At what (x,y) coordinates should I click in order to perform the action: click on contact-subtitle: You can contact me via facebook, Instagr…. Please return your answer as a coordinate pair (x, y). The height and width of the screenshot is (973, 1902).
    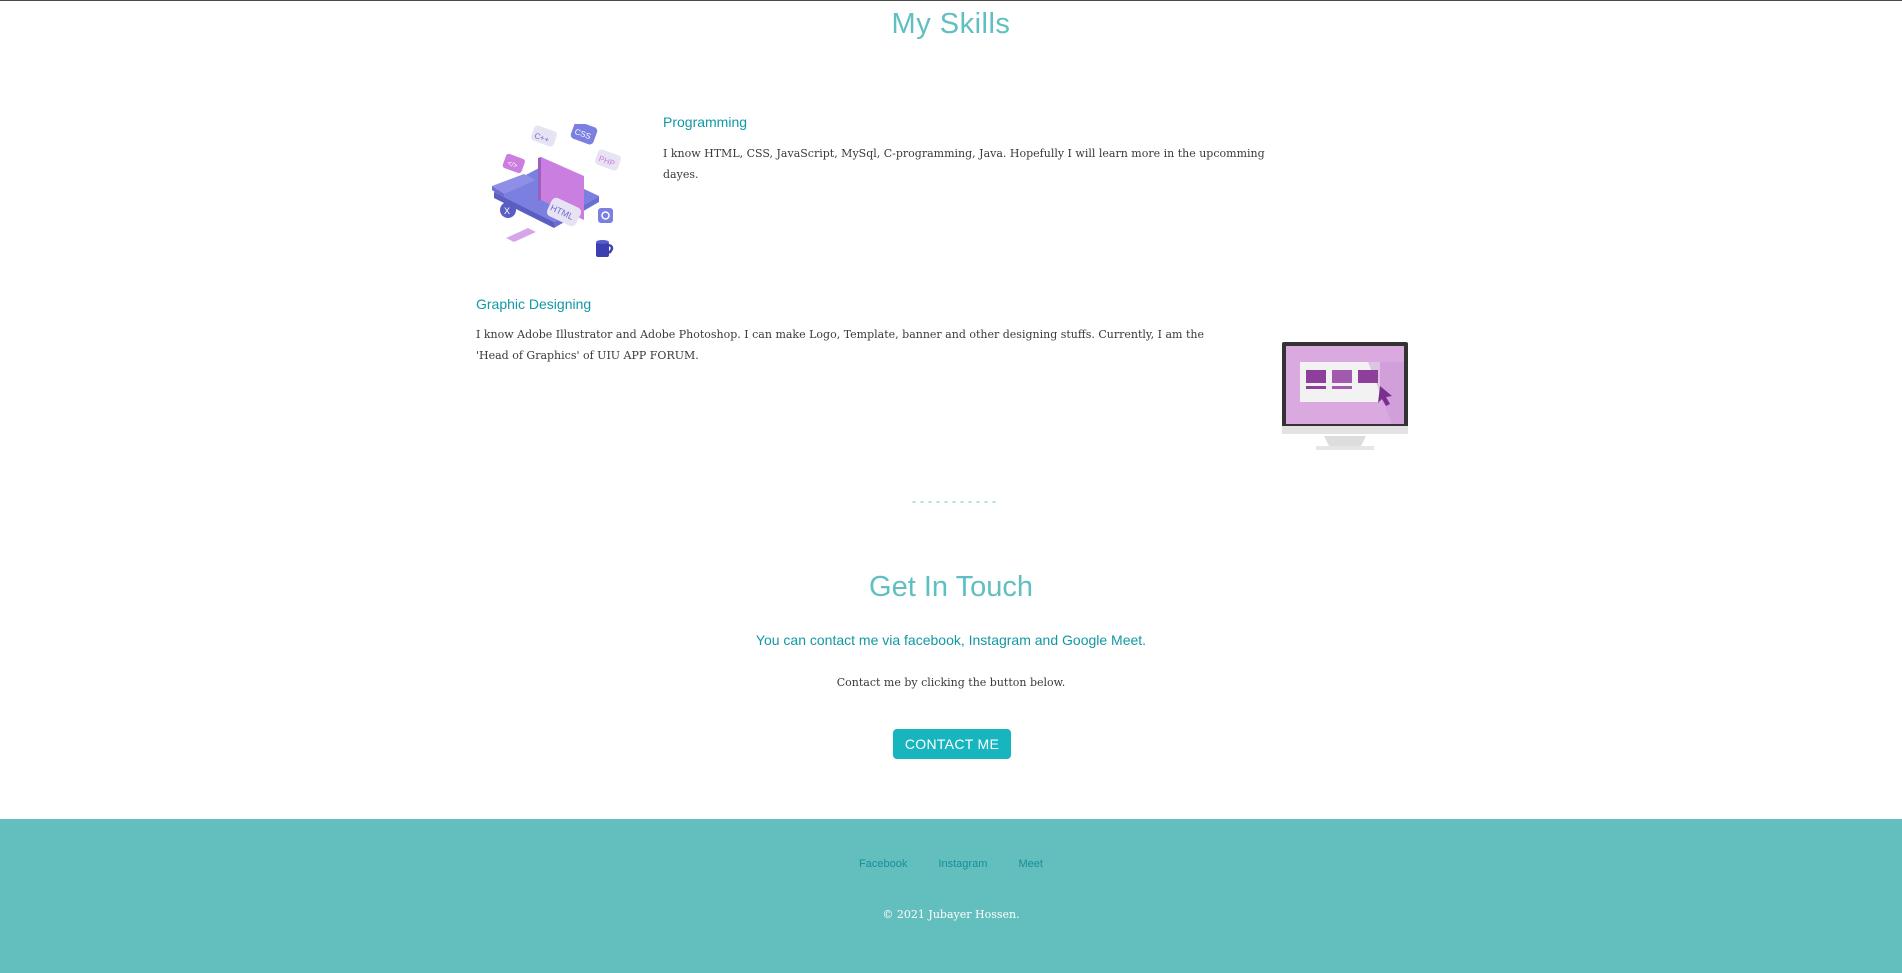
    Looking at the image, I should click on (951, 640).